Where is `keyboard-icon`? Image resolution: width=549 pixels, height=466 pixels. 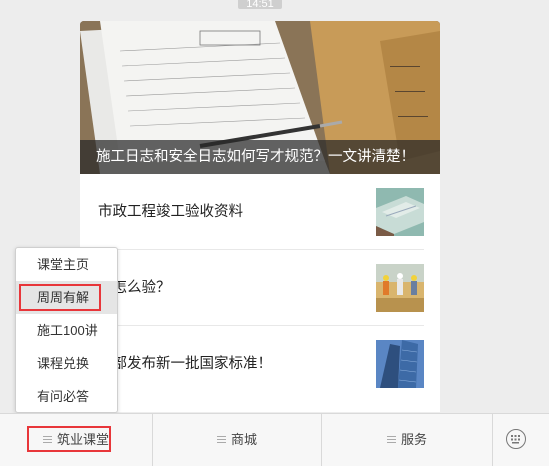
keyboard-icon is located at coordinates (516, 439).